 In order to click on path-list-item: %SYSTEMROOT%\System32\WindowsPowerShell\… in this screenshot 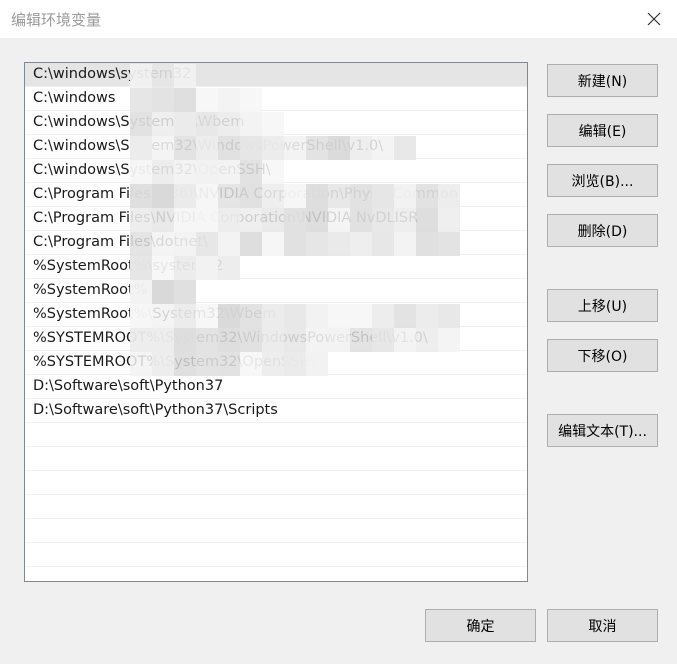, I will do `click(276, 339)`.